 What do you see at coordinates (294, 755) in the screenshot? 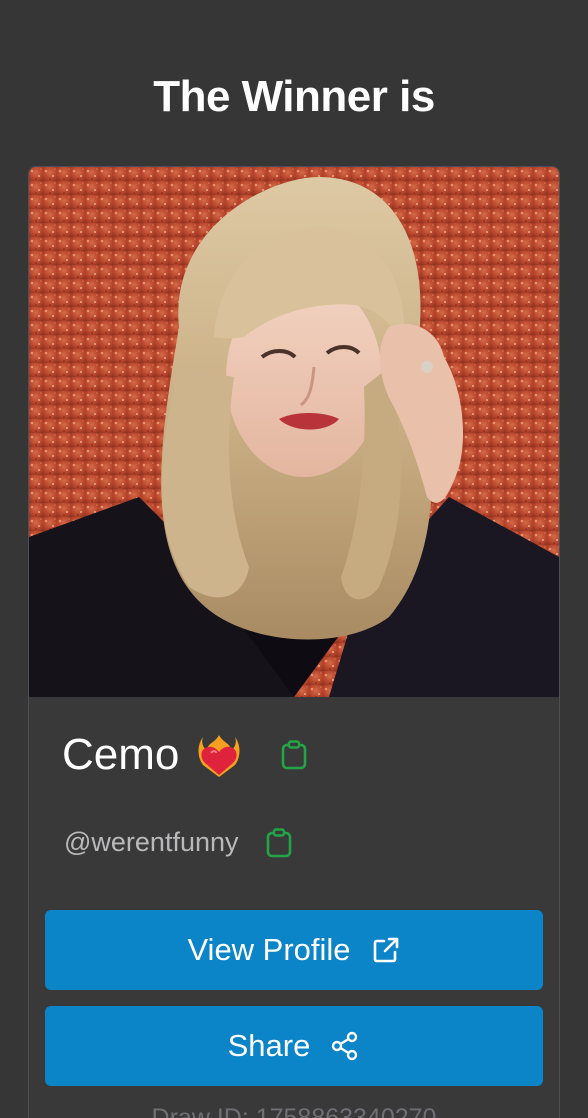
I see `copy-name-icon` at bounding box center [294, 755].